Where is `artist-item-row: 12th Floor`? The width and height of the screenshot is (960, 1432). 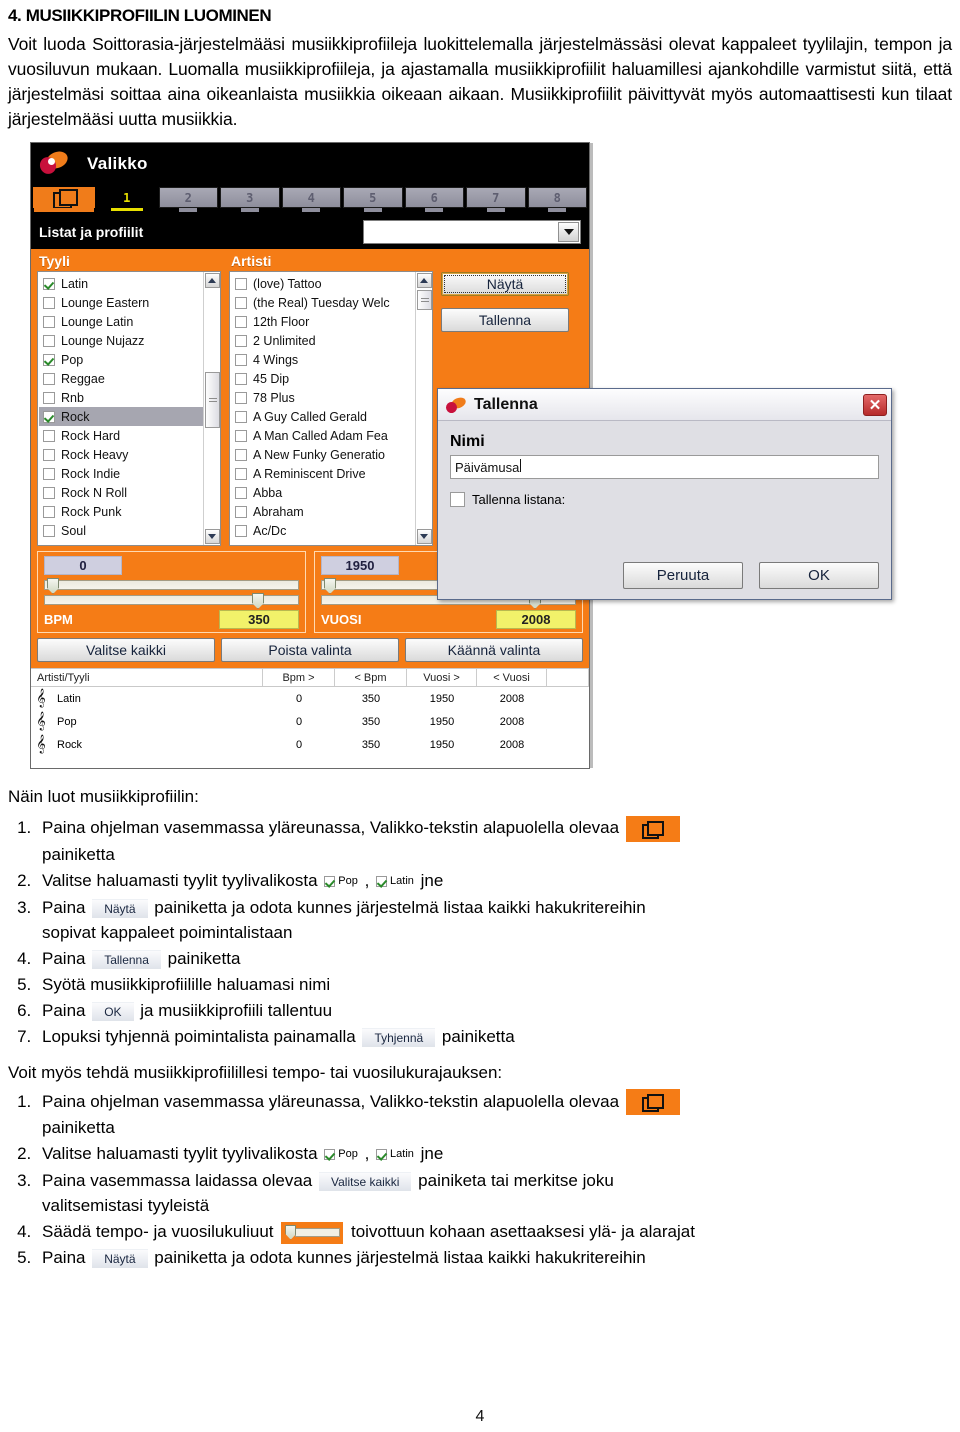 artist-item-row: 12th Floor is located at coordinates (331, 321).